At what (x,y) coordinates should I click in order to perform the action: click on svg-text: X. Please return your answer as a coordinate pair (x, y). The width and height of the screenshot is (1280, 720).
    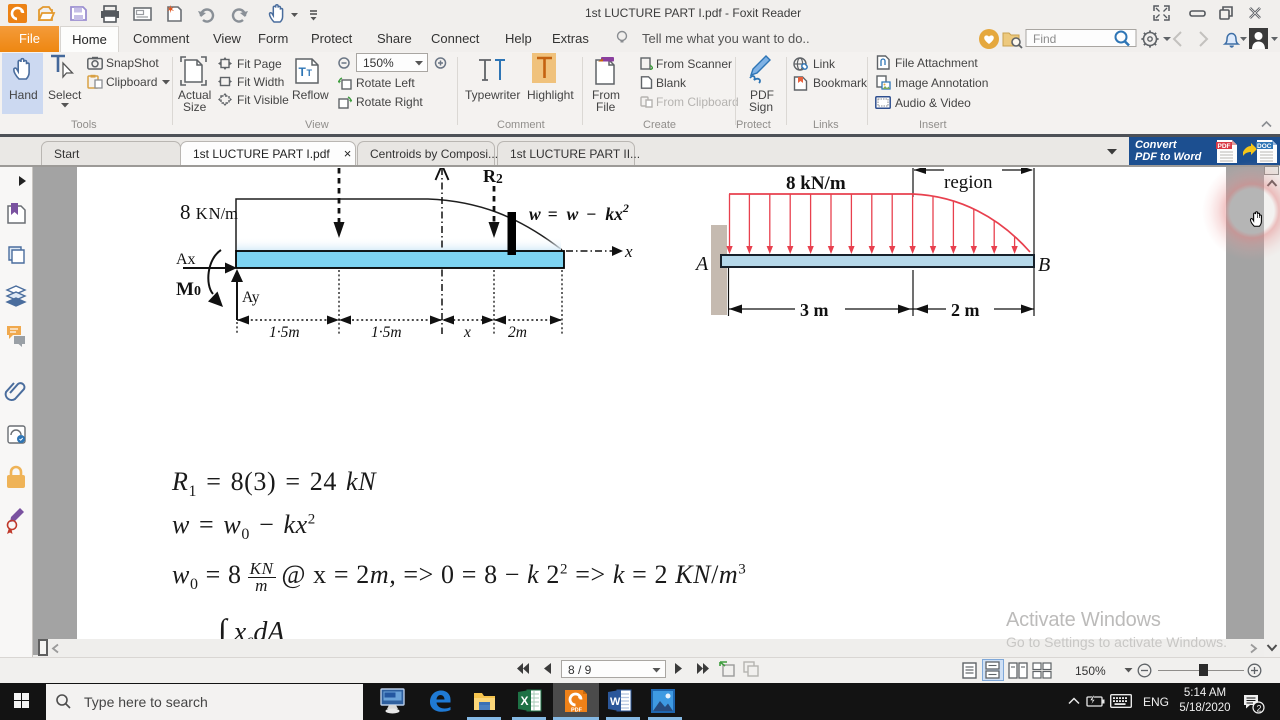
    Looking at the image, I should click on (525, 701).